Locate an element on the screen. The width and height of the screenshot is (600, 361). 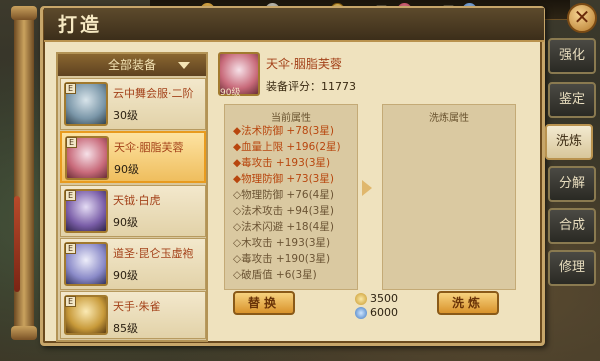
list-item: E 天钺·白虎 90级 is located at coordinates (133, 211).